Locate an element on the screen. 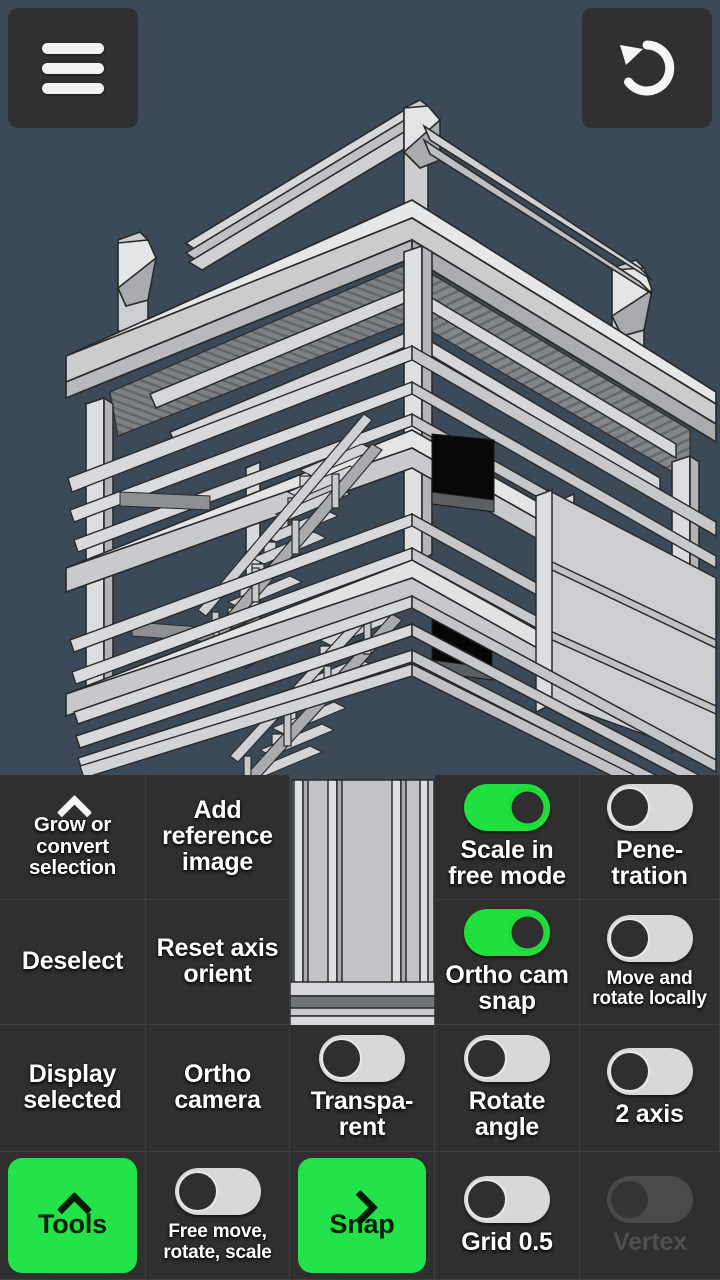 The image size is (720, 1280). hamburger-menu-icon is located at coordinates (73, 68).